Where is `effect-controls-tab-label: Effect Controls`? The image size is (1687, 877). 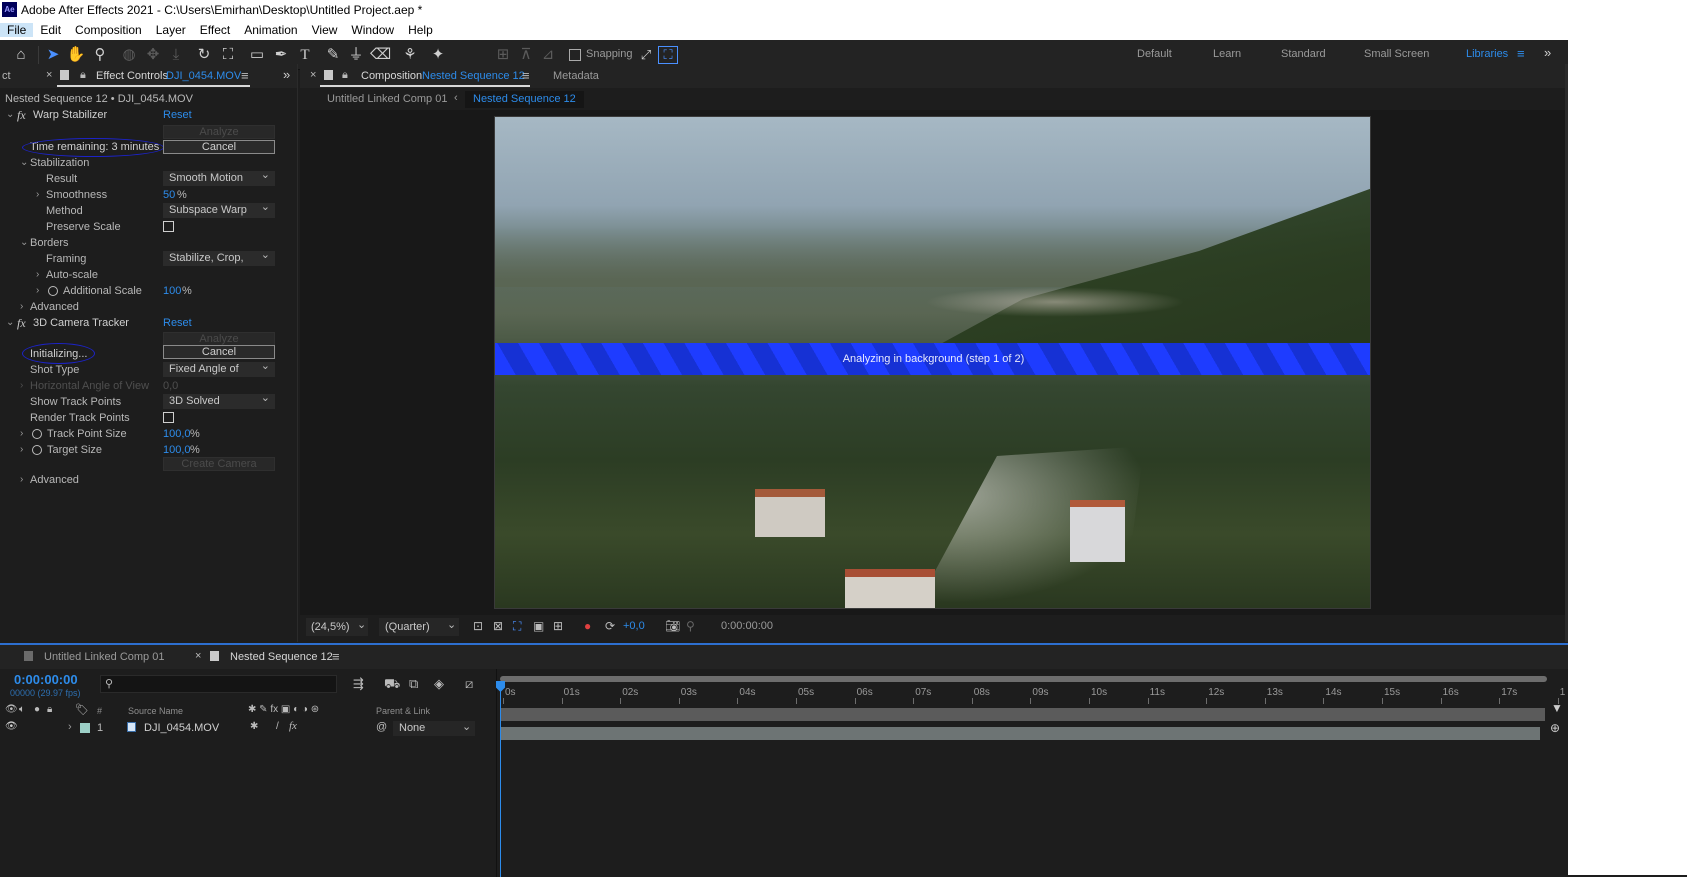
effect-controls-tab-label: Effect Controls is located at coordinates (132, 76).